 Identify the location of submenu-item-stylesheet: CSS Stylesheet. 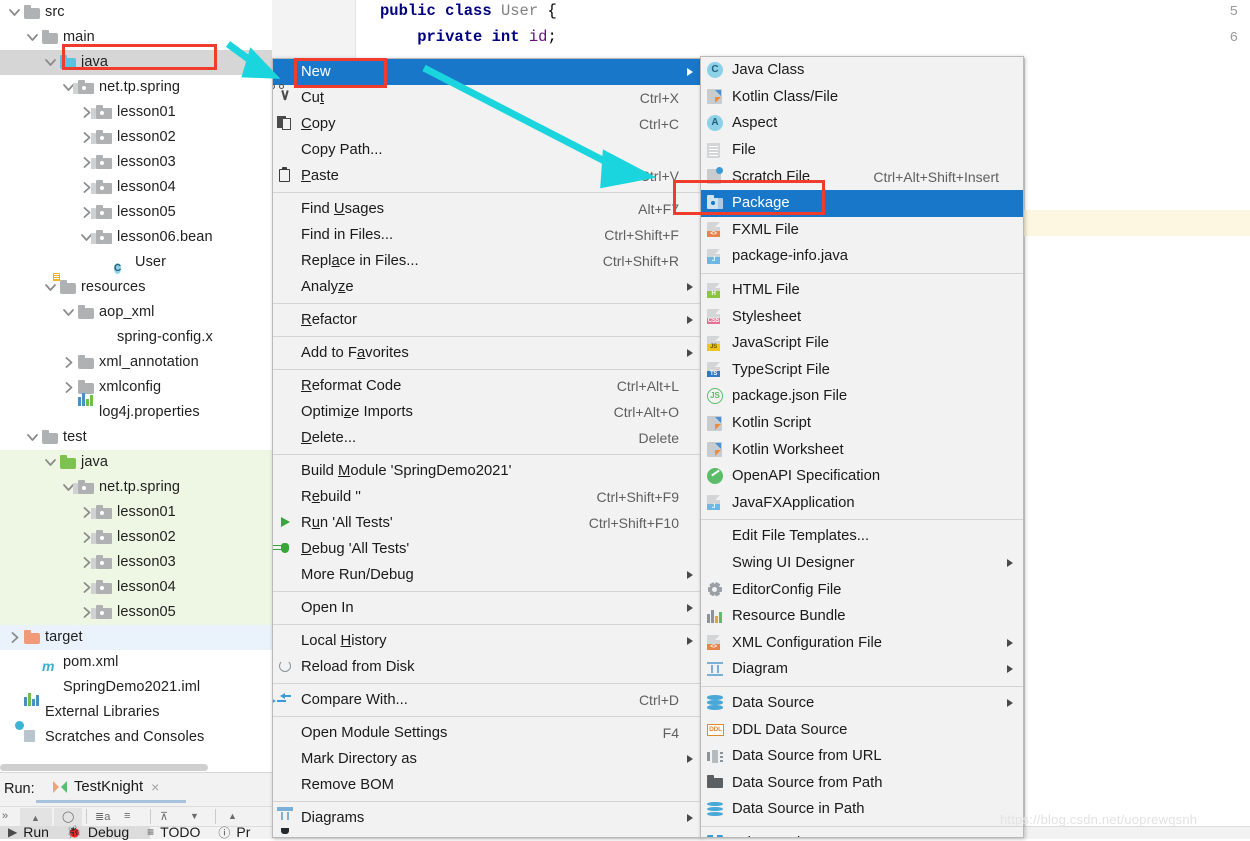
(862, 316).